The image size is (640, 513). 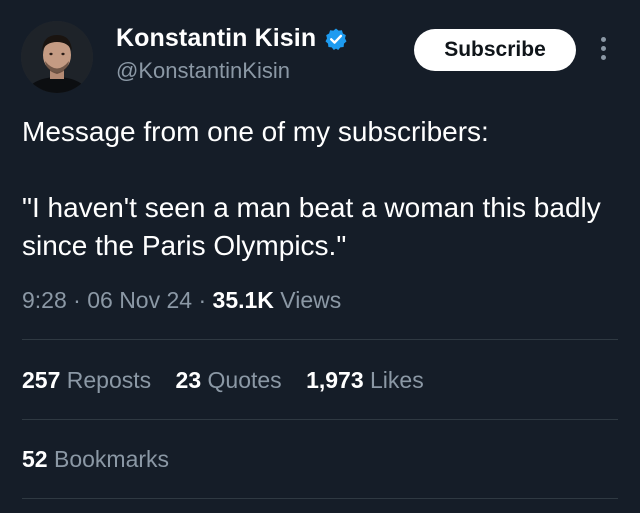 I want to click on tweet-meta: 9:28 · 06 Nov 24 · 35.1K Views, so click(x=181, y=300).